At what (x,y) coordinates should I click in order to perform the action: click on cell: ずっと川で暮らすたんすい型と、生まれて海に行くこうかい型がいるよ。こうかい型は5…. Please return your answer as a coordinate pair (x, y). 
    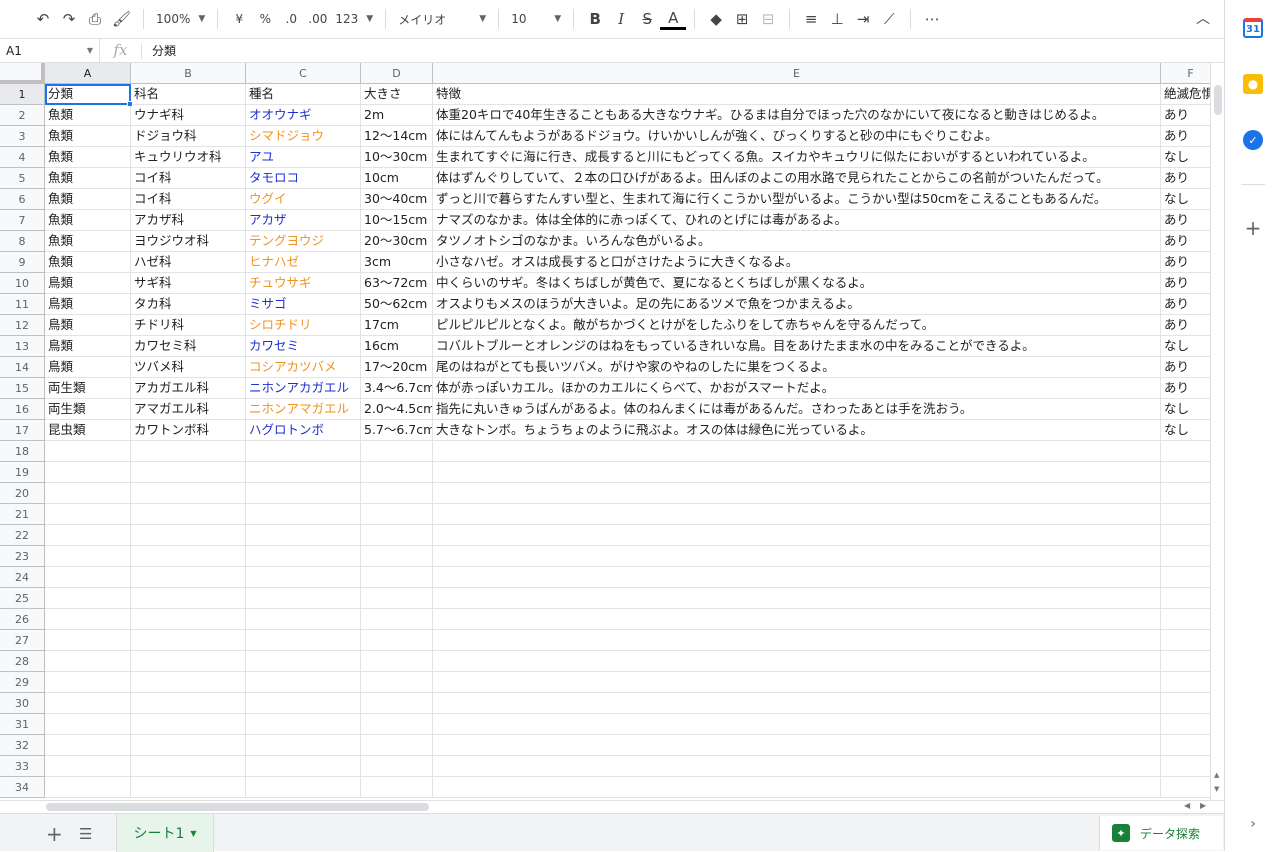
    Looking at the image, I should click on (797, 199).